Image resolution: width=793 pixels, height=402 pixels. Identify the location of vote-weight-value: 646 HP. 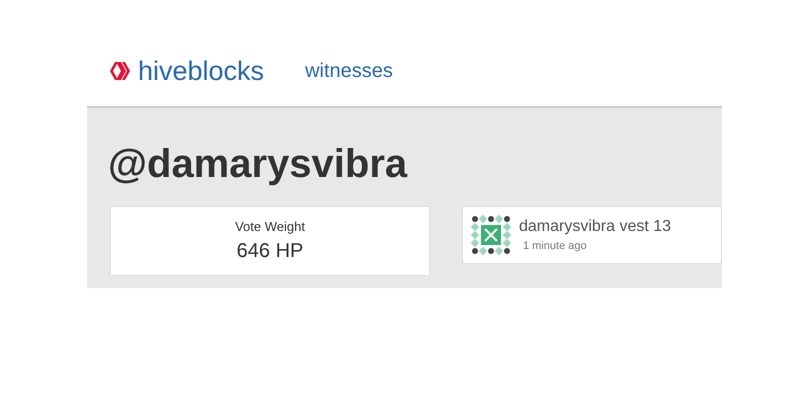
(270, 251).